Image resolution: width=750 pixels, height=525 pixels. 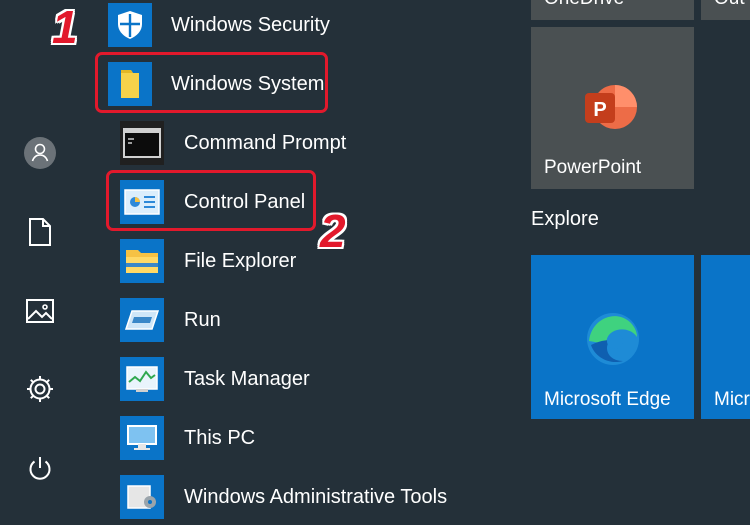 I want to click on pictures-icon, so click(x=40, y=311).